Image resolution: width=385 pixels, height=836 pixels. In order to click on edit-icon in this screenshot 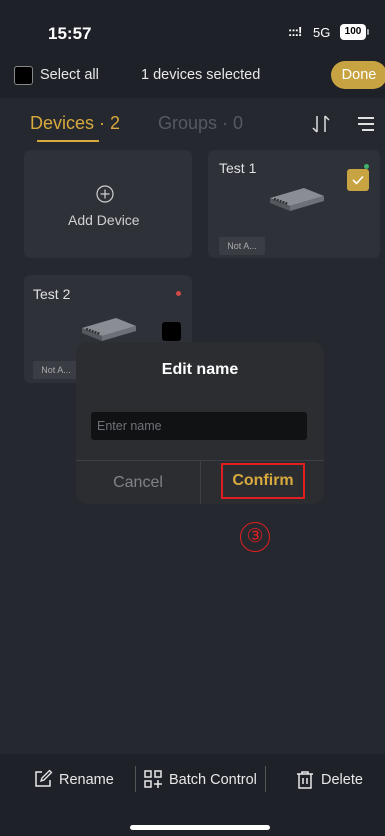, I will do `click(43, 779)`.